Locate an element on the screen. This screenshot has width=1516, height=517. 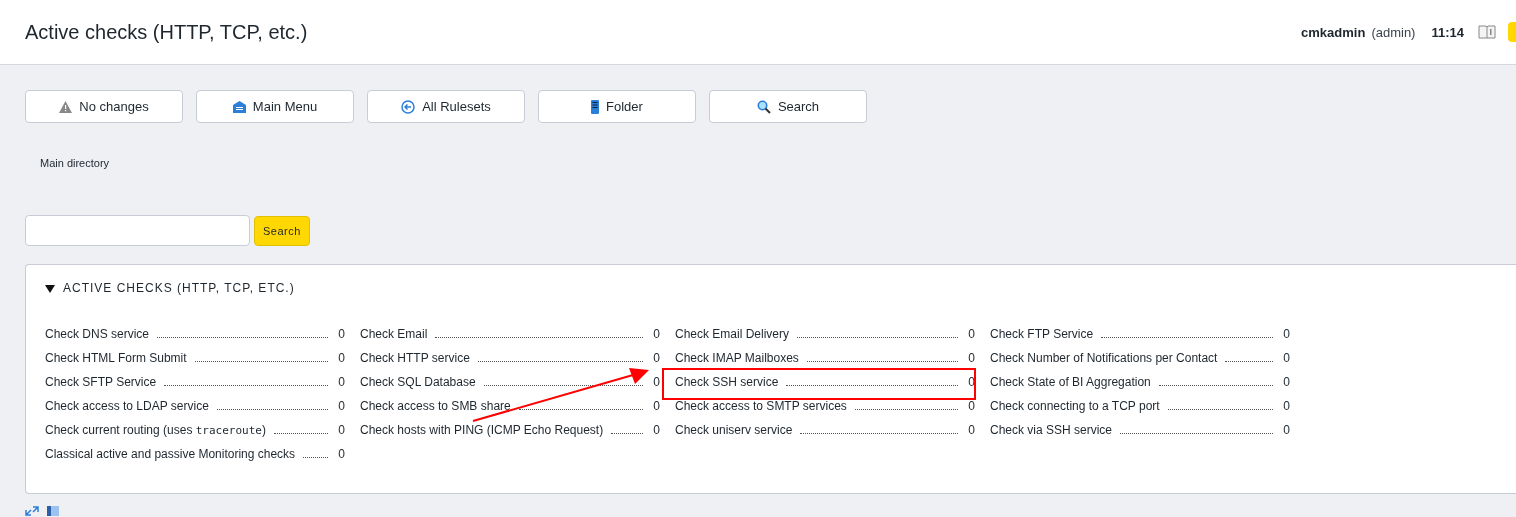
ruleset-link: Check access to SMB share is located at coordinates (435, 406).